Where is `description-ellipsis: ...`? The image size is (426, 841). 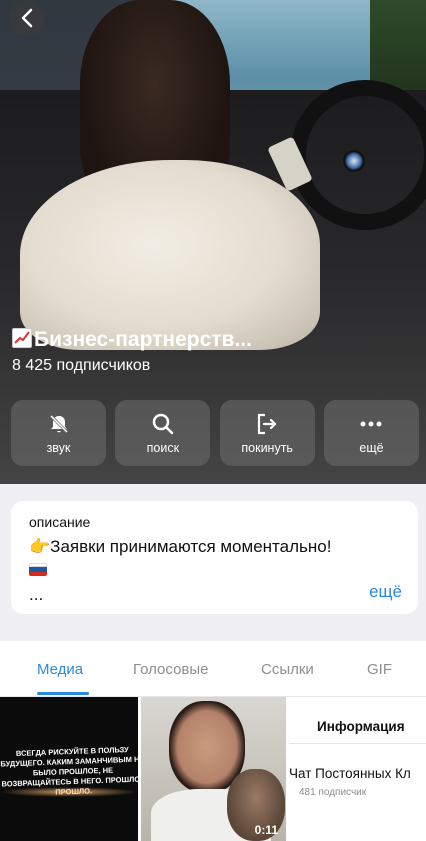
description-ellipsis: ... is located at coordinates (36, 594).